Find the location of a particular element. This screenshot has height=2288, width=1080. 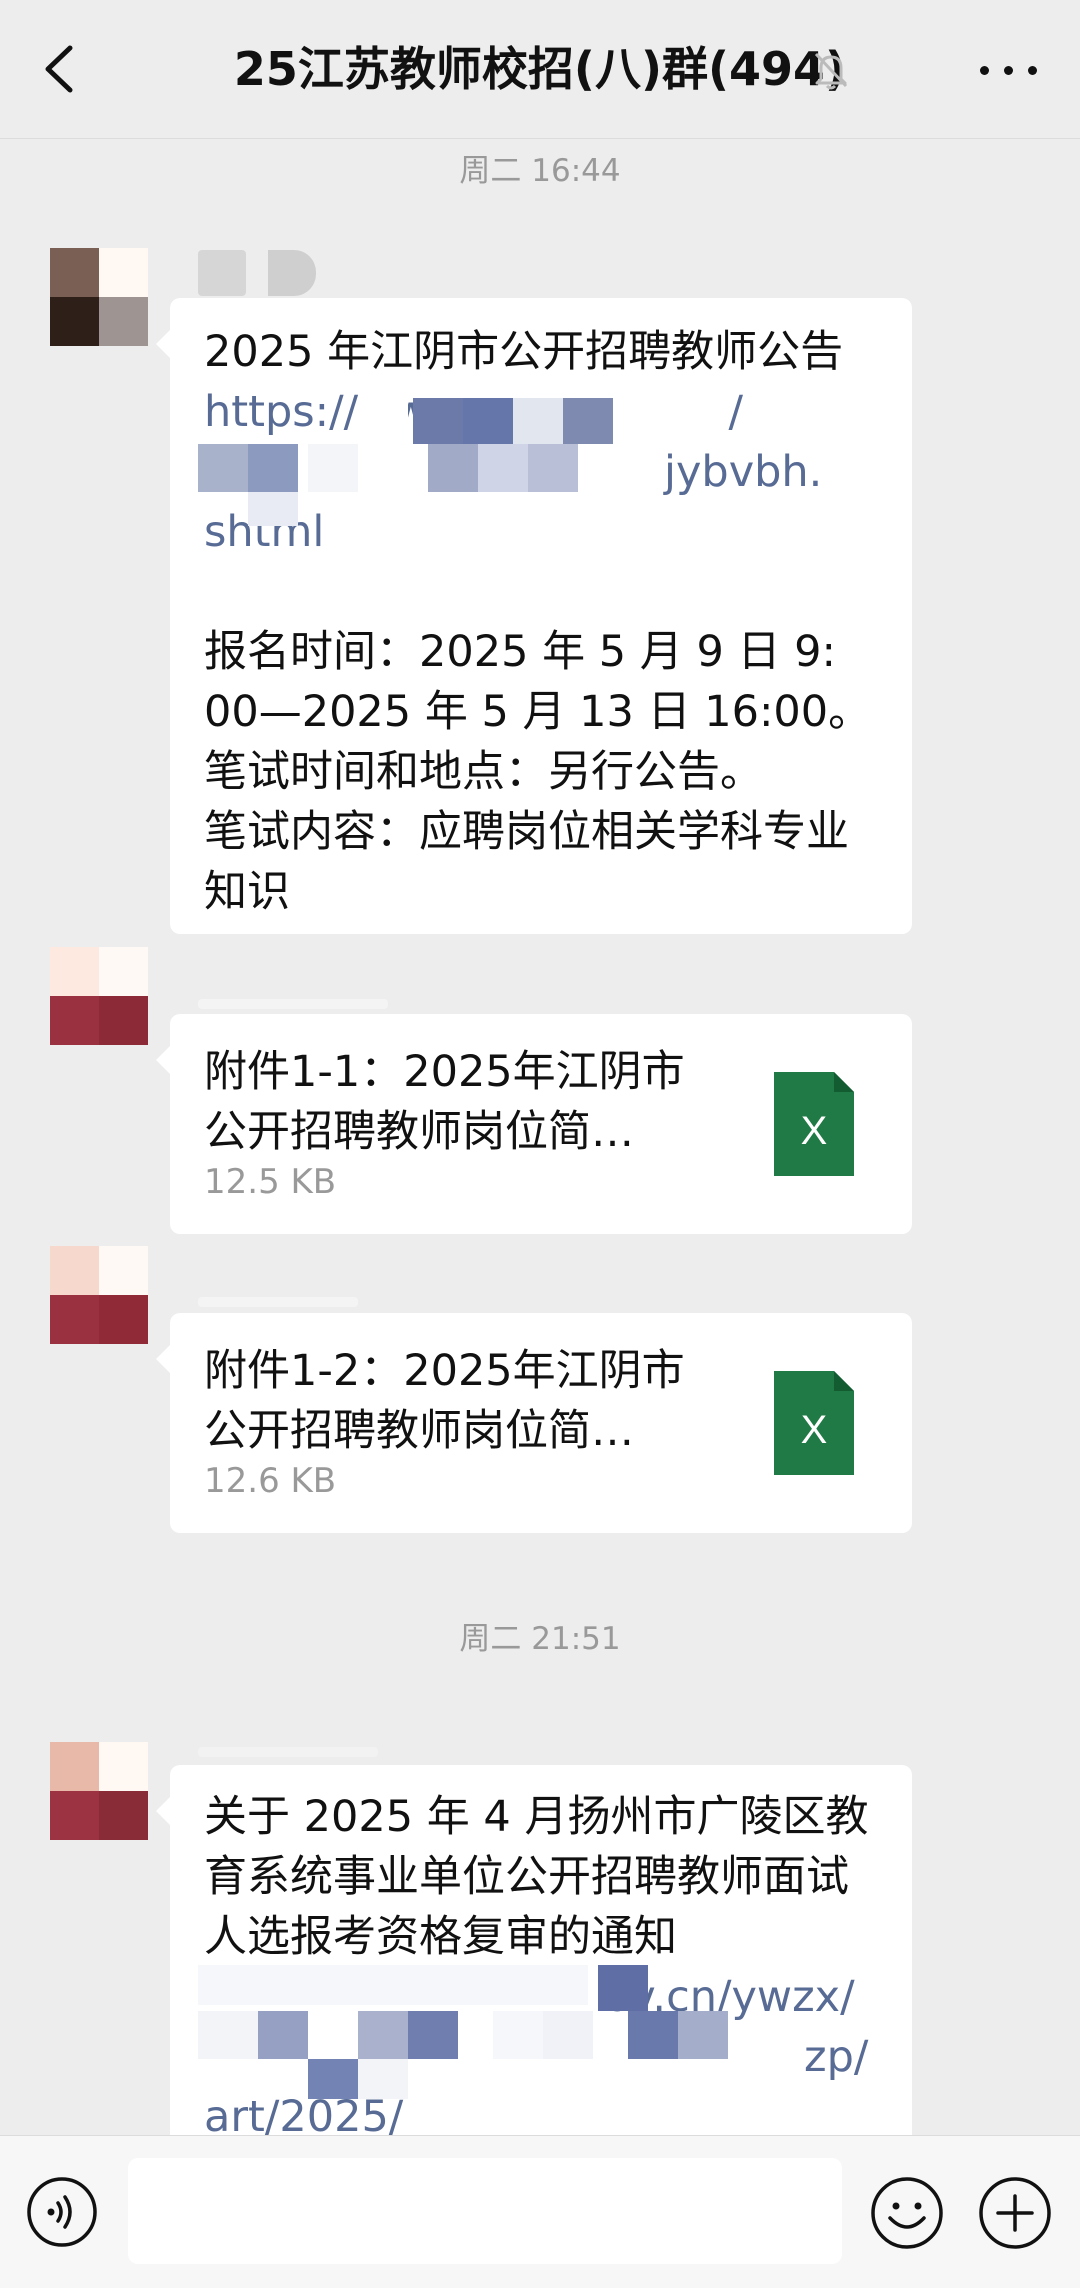

muted-bell-icon is located at coordinates (831, 71).